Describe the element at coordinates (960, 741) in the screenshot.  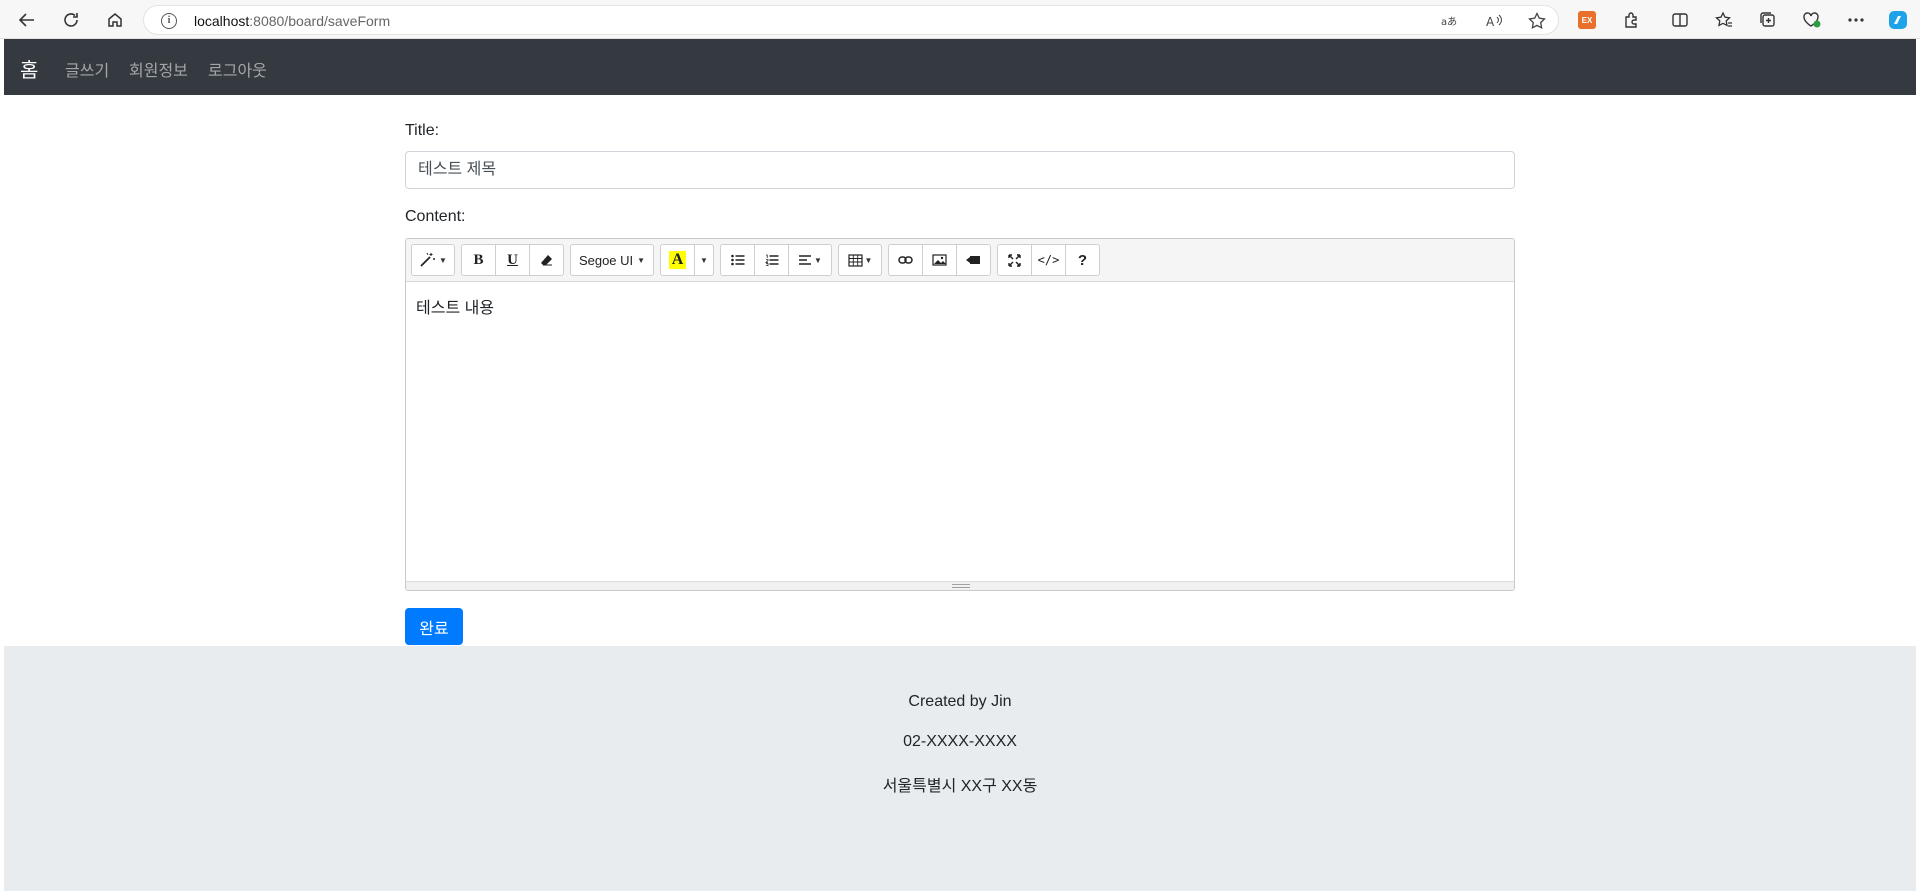
I see `footer-phone: 02-XXXX-XXXX` at that location.